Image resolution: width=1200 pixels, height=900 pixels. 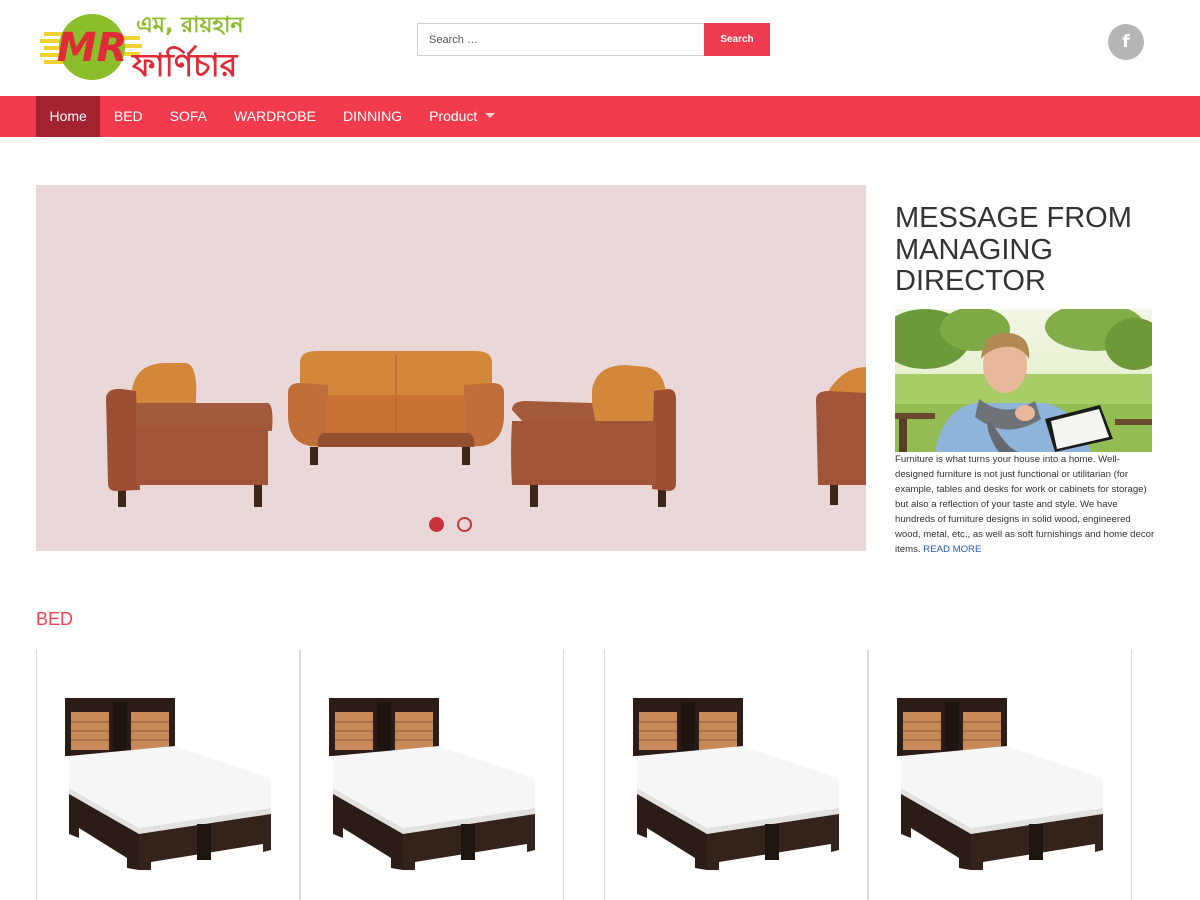 What do you see at coordinates (560, 39) in the screenshot?
I see `search-input` at bounding box center [560, 39].